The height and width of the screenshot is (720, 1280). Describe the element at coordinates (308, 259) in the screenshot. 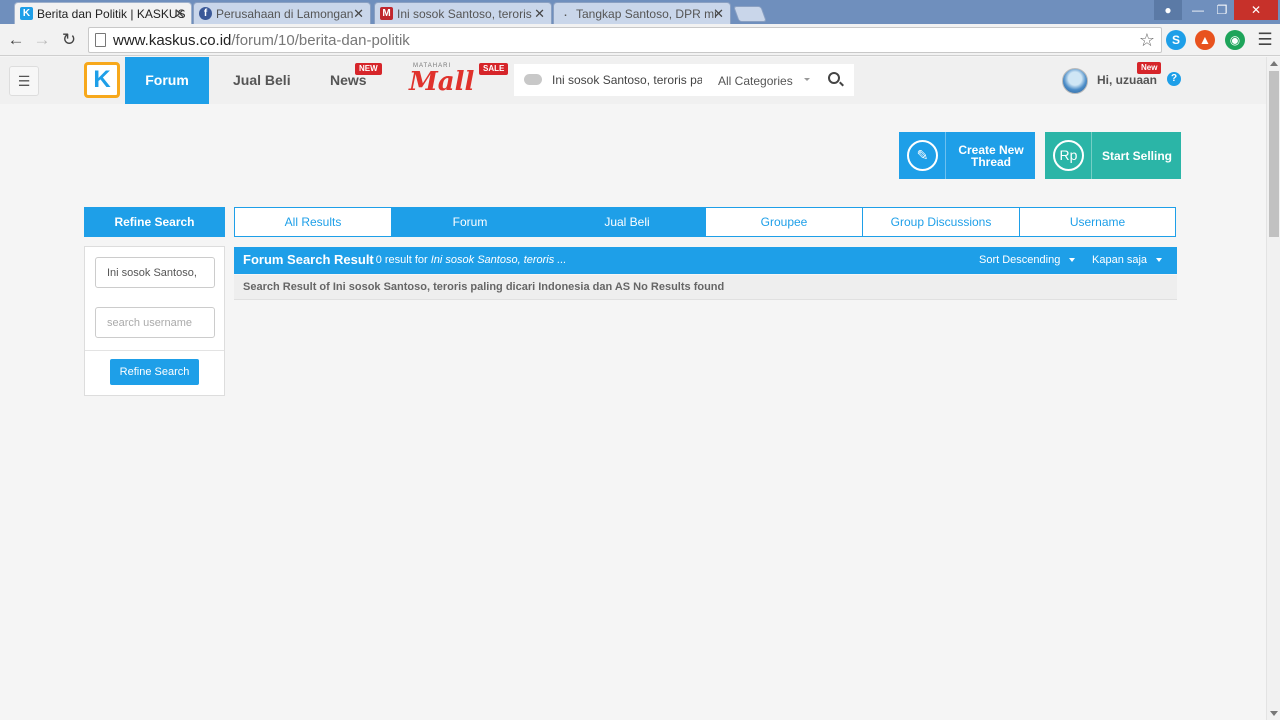

I see `results-title: Forum Search Result` at that location.